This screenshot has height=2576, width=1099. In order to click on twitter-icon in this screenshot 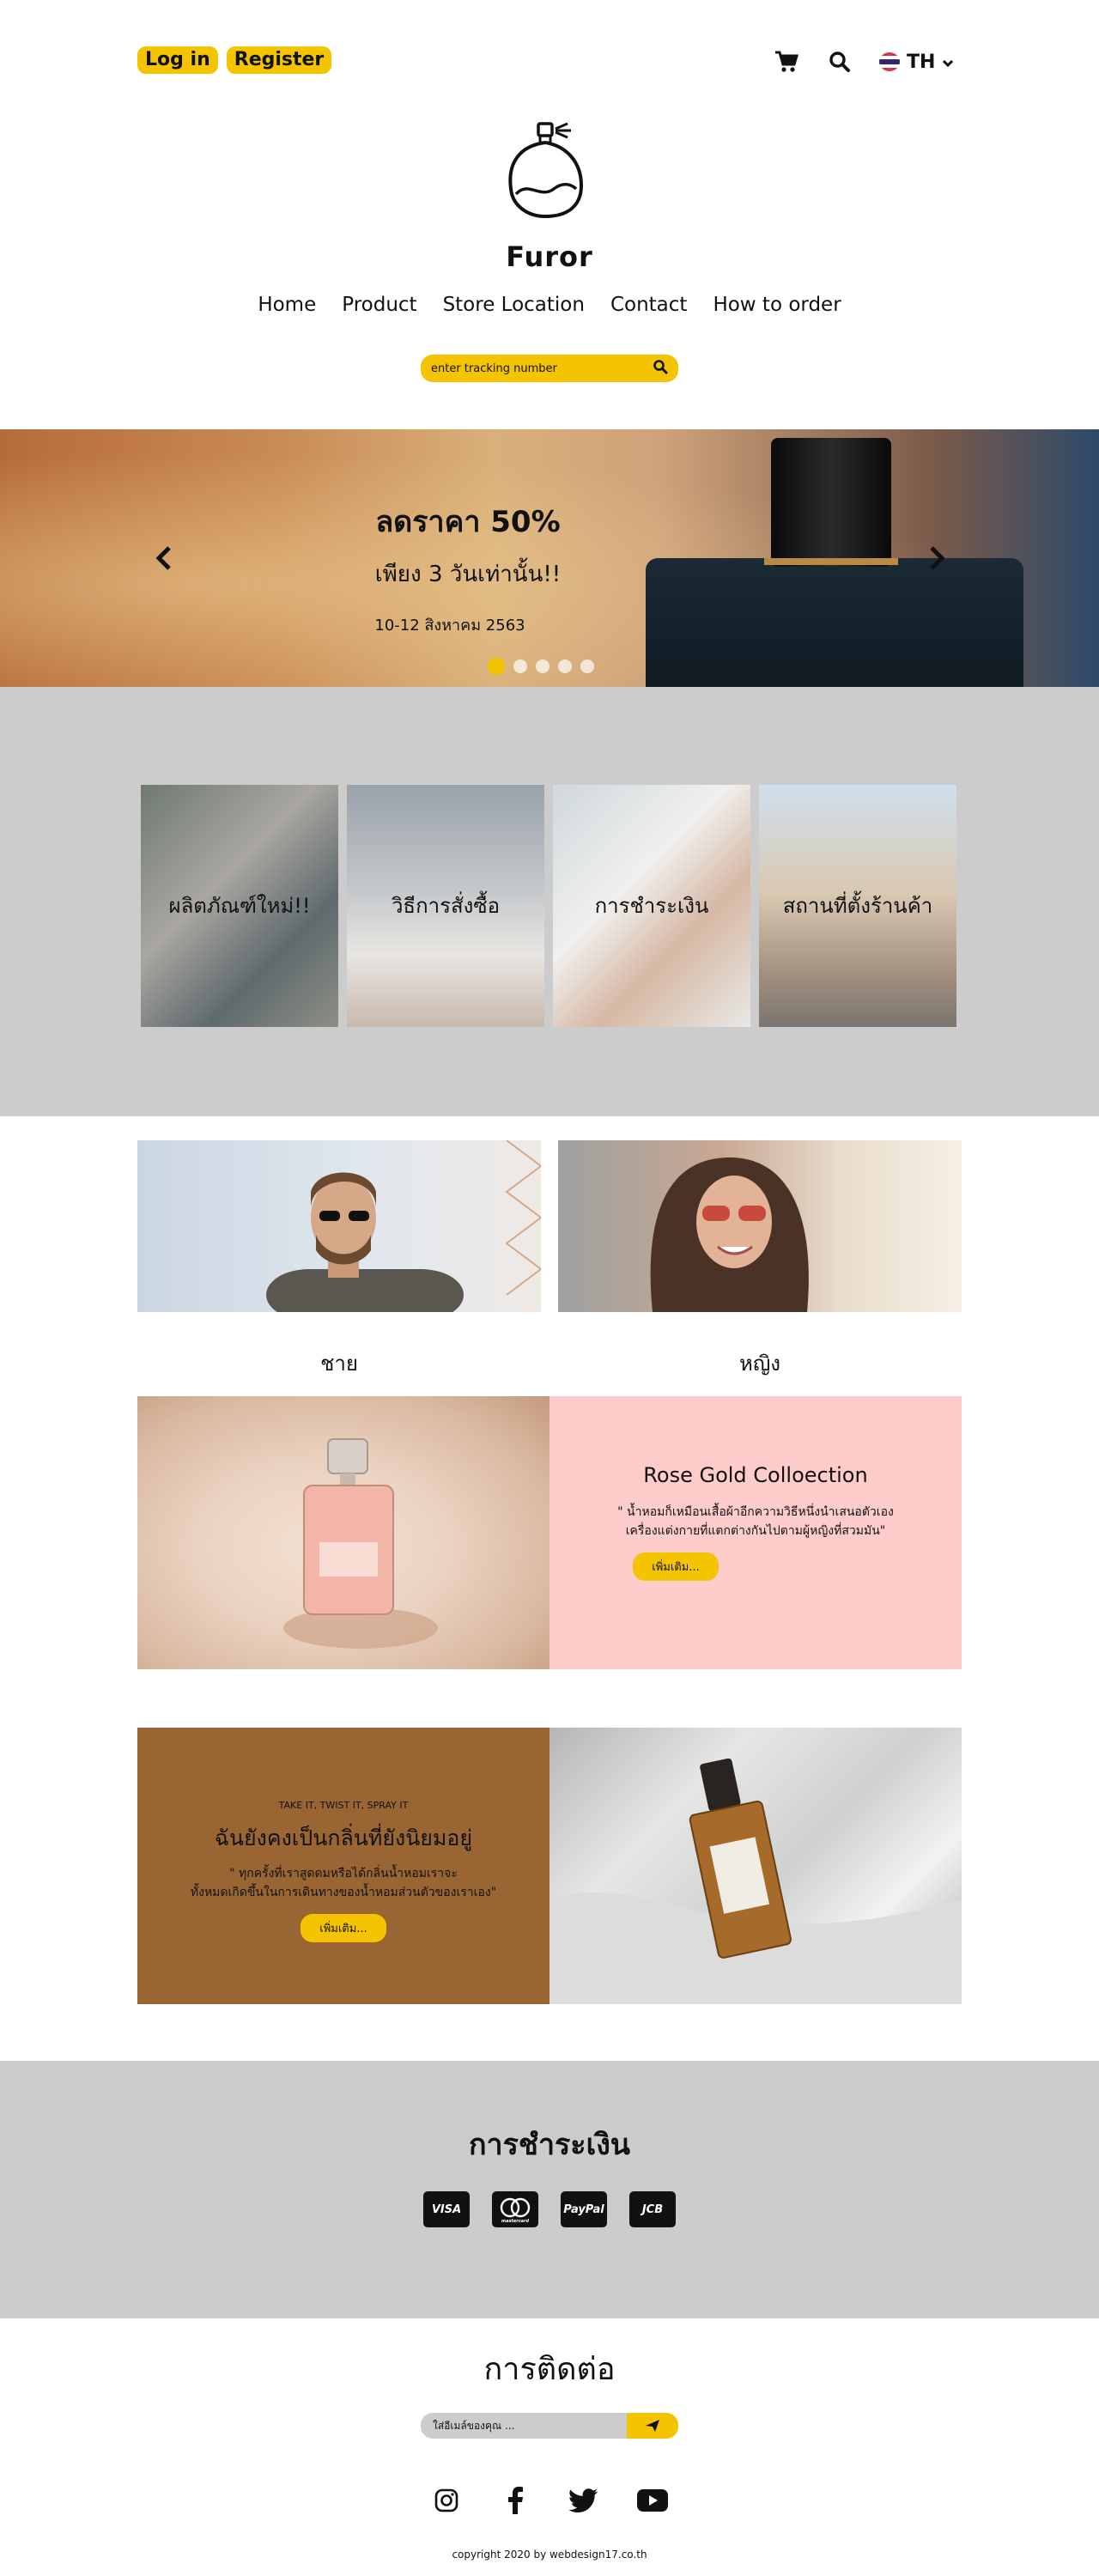, I will do `click(583, 2500)`.